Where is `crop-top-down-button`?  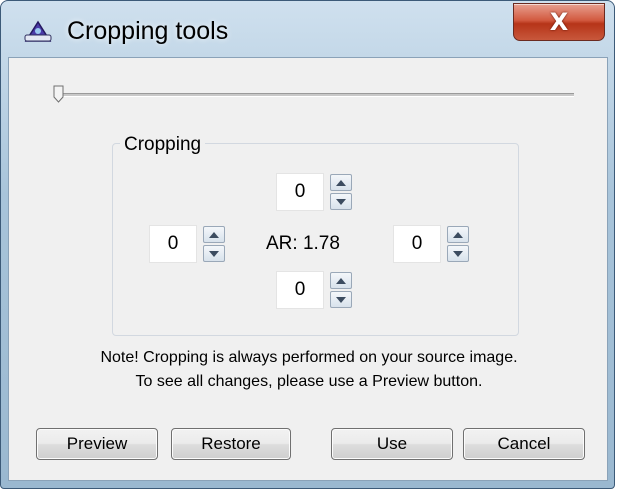 crop-top-down-button is located at coordinates (341, 201).